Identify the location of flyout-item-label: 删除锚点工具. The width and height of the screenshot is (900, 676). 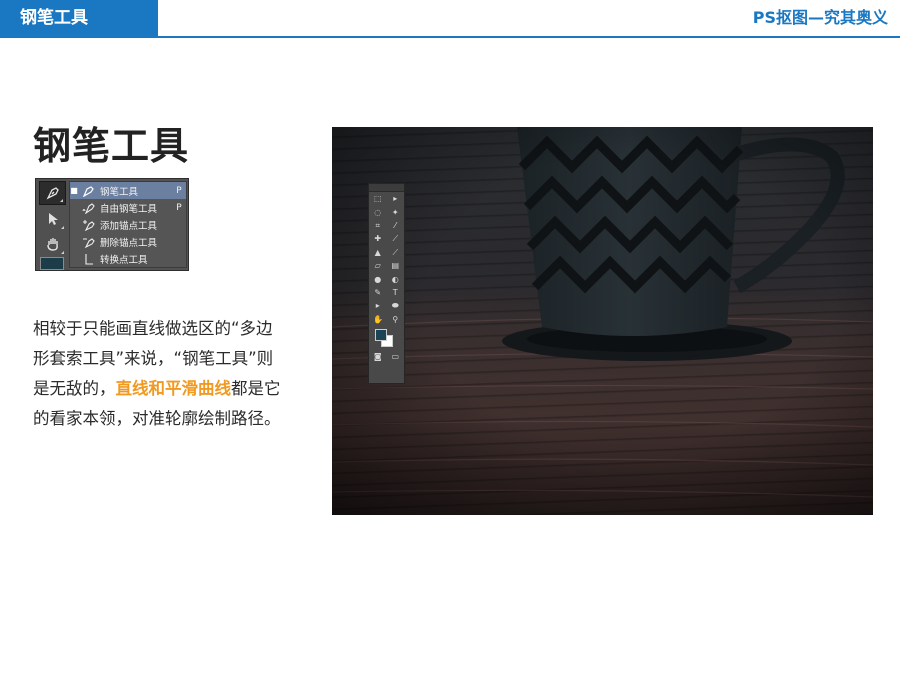
(129, 243).